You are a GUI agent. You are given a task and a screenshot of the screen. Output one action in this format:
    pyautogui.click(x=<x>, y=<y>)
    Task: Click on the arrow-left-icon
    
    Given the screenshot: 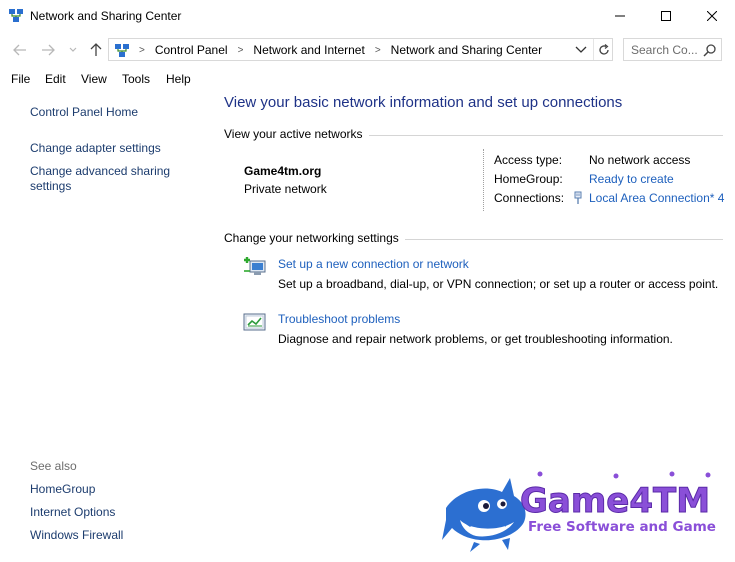 What is the action you would take?
    pyautogui.click(x=19, y=50)
    